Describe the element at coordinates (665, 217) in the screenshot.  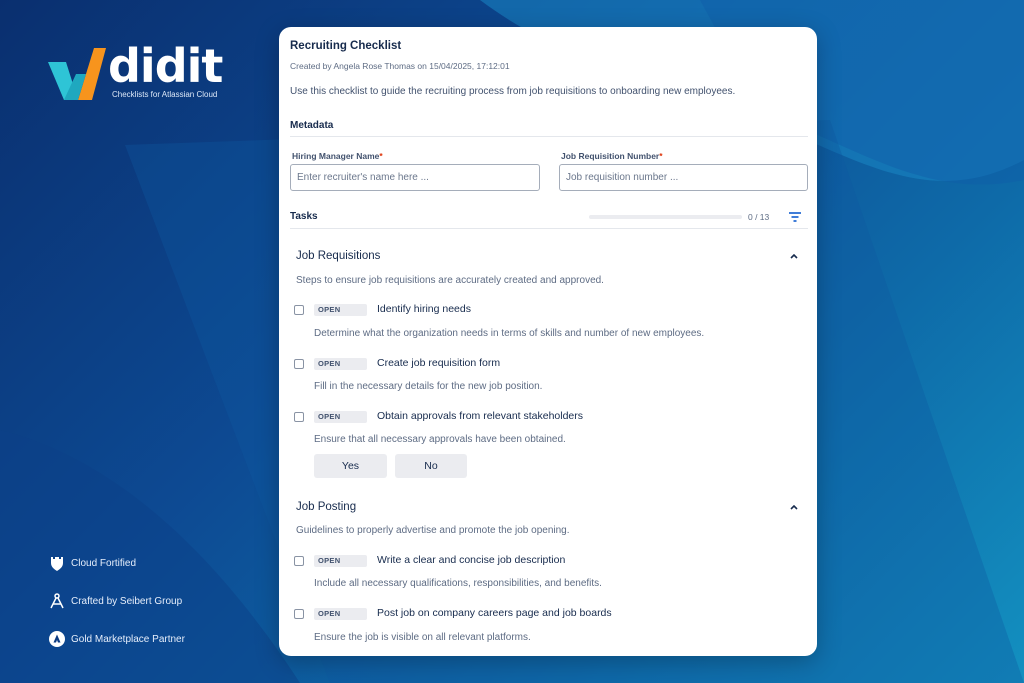
I see `progress-bar` at that location.